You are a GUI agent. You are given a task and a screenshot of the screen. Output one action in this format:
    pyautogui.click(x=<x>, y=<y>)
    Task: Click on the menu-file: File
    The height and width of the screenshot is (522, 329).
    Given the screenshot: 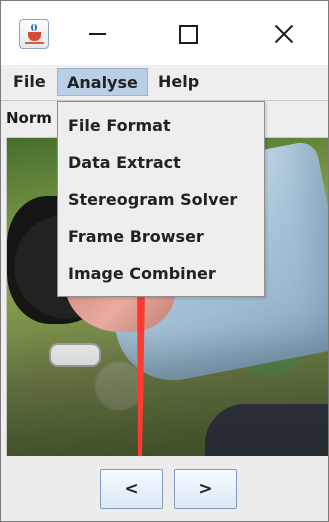 What is the action you would take?
    pyautogui.click(x=29, y=82)
    